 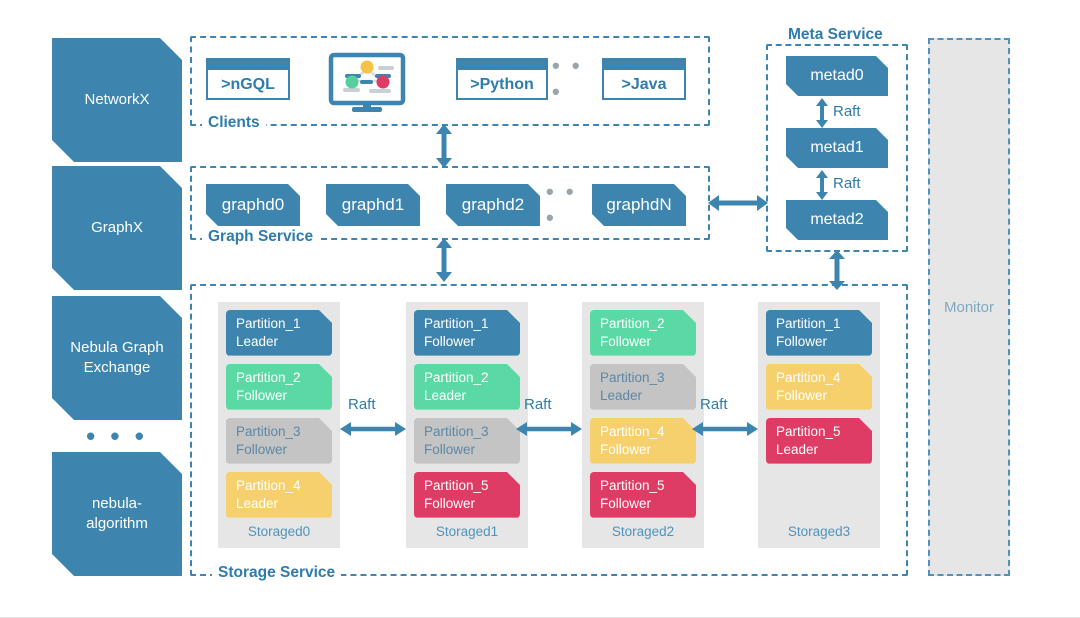 I want to click on monitor-label: Monitor, so click(x=969, y=307).